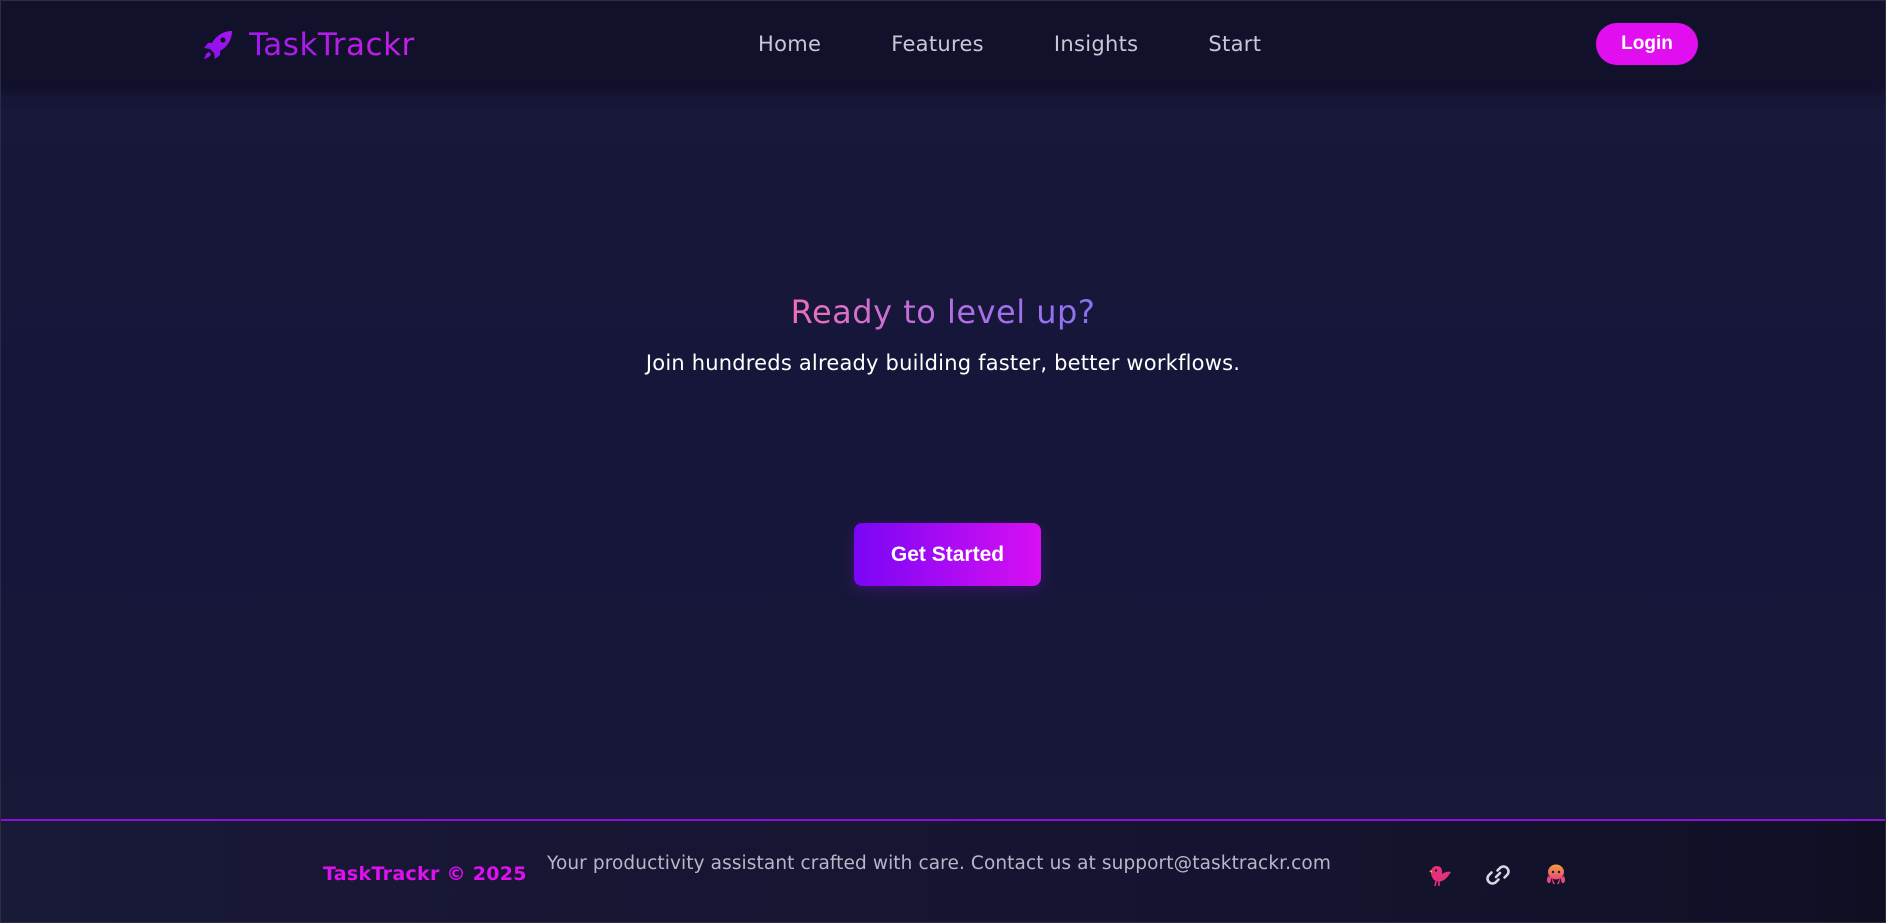 This screenshot has height=923, width=1886. I want to click on hero-title-text: Ready to level up?, so click(943, 312).